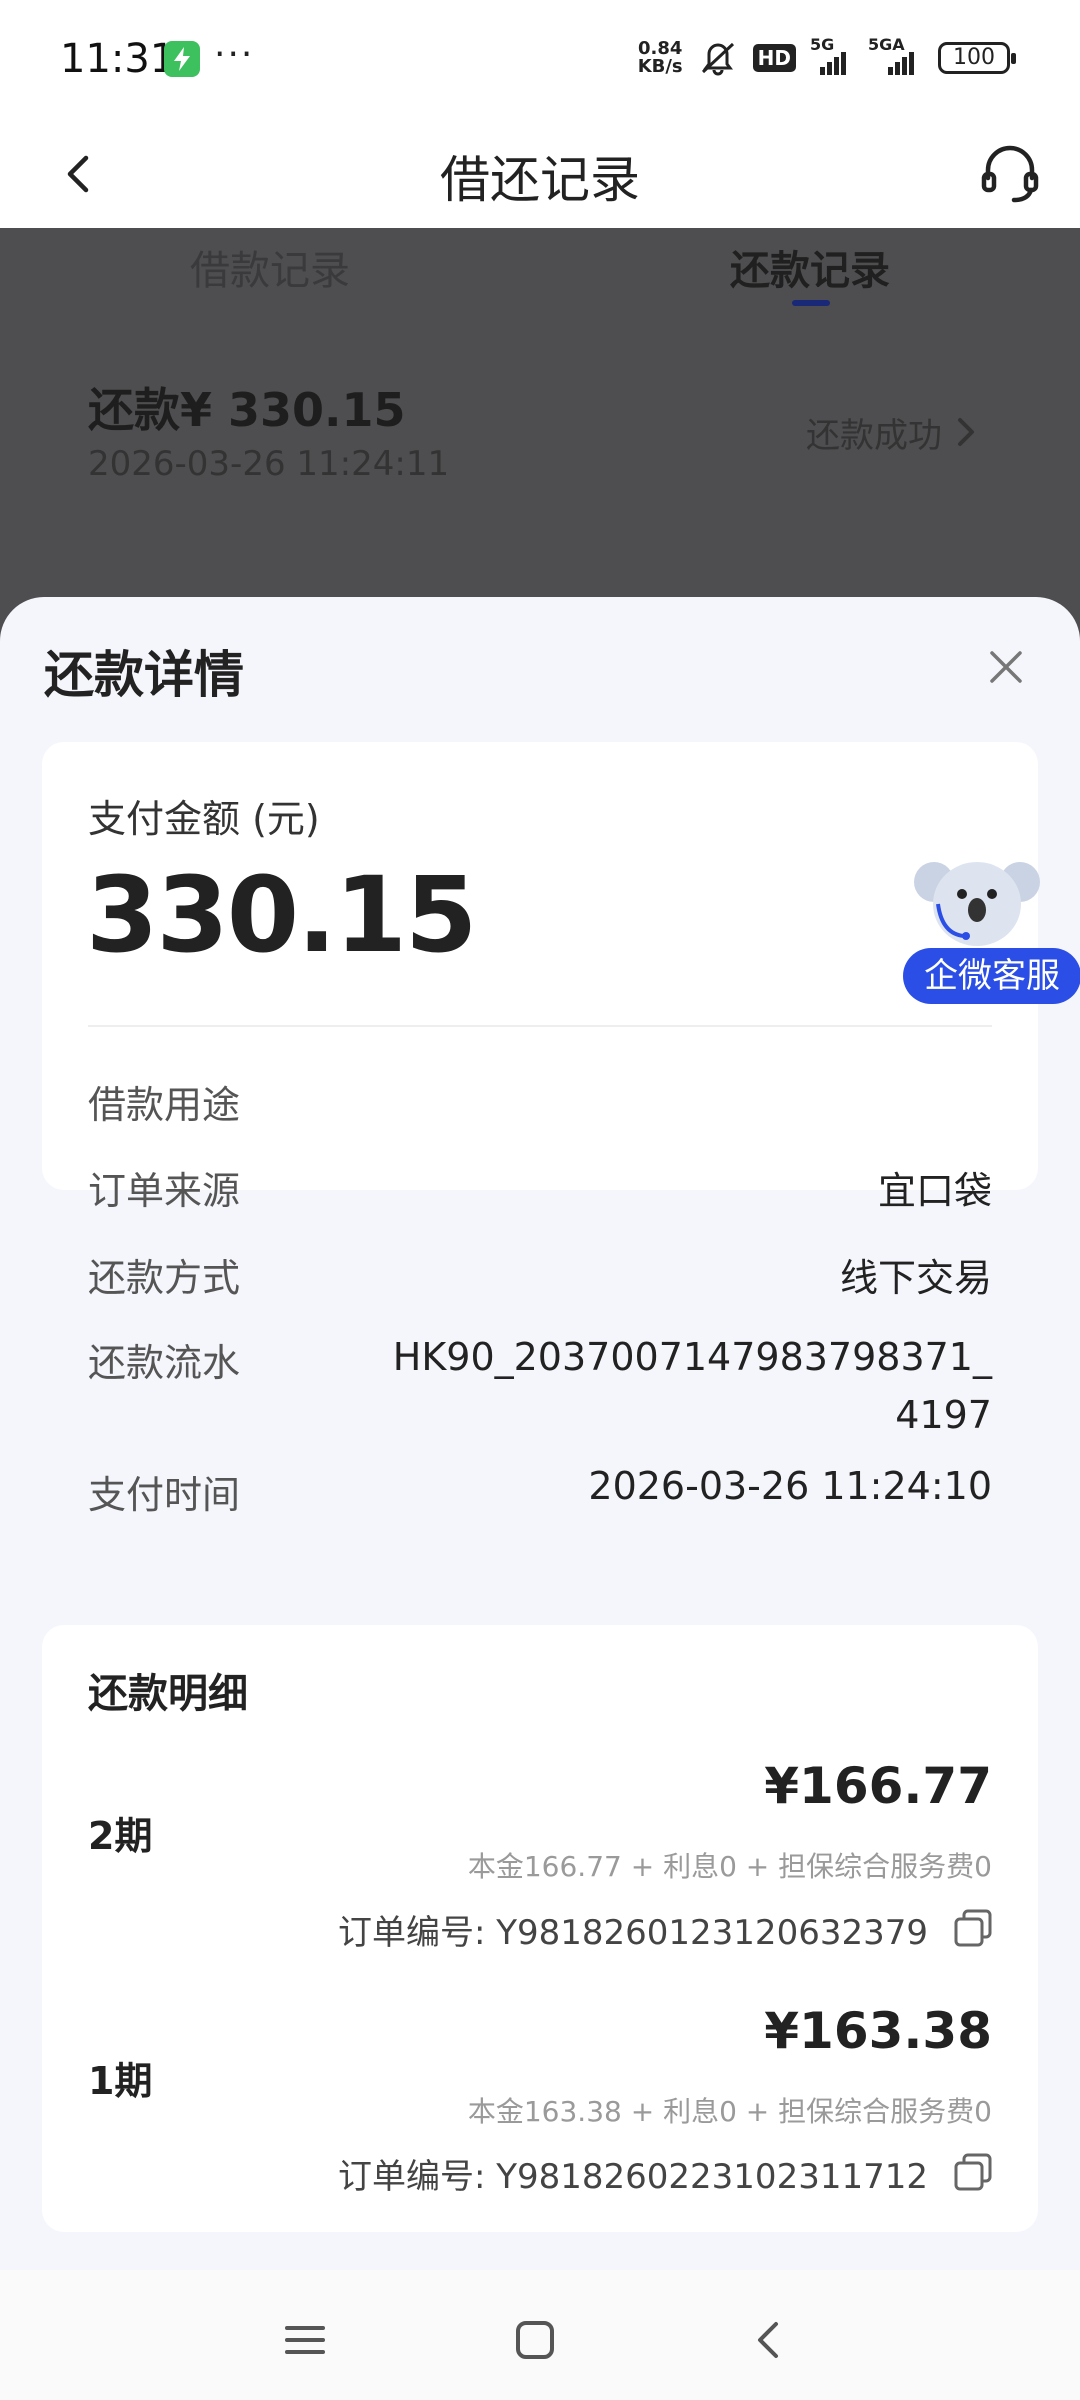 The height and width of the screenshot is (2400, 1080). Describe the element at coordinates (120, 2081) in the screenshot. I see `period-label: 1期` at that location.